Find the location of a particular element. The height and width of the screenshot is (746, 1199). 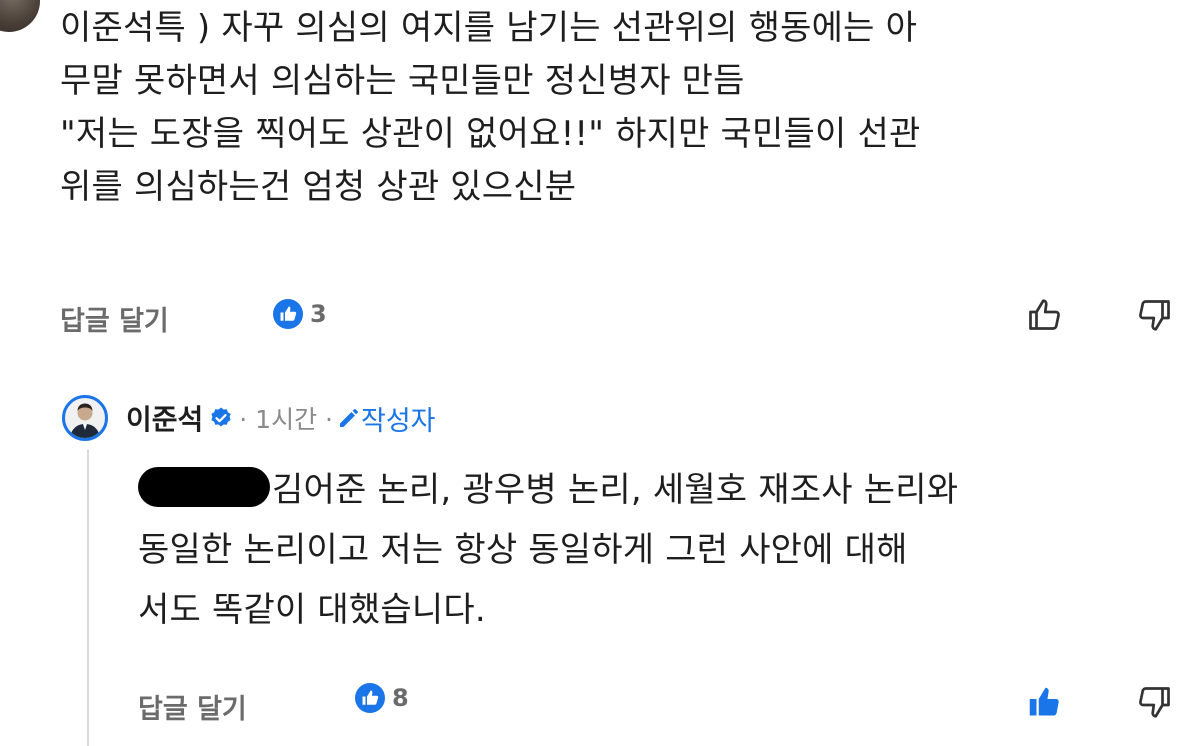

reply-line-text: 김어준 논리, 광우병 논리, 세월호 재조사 논리와 is located at coordinates (615, 490).